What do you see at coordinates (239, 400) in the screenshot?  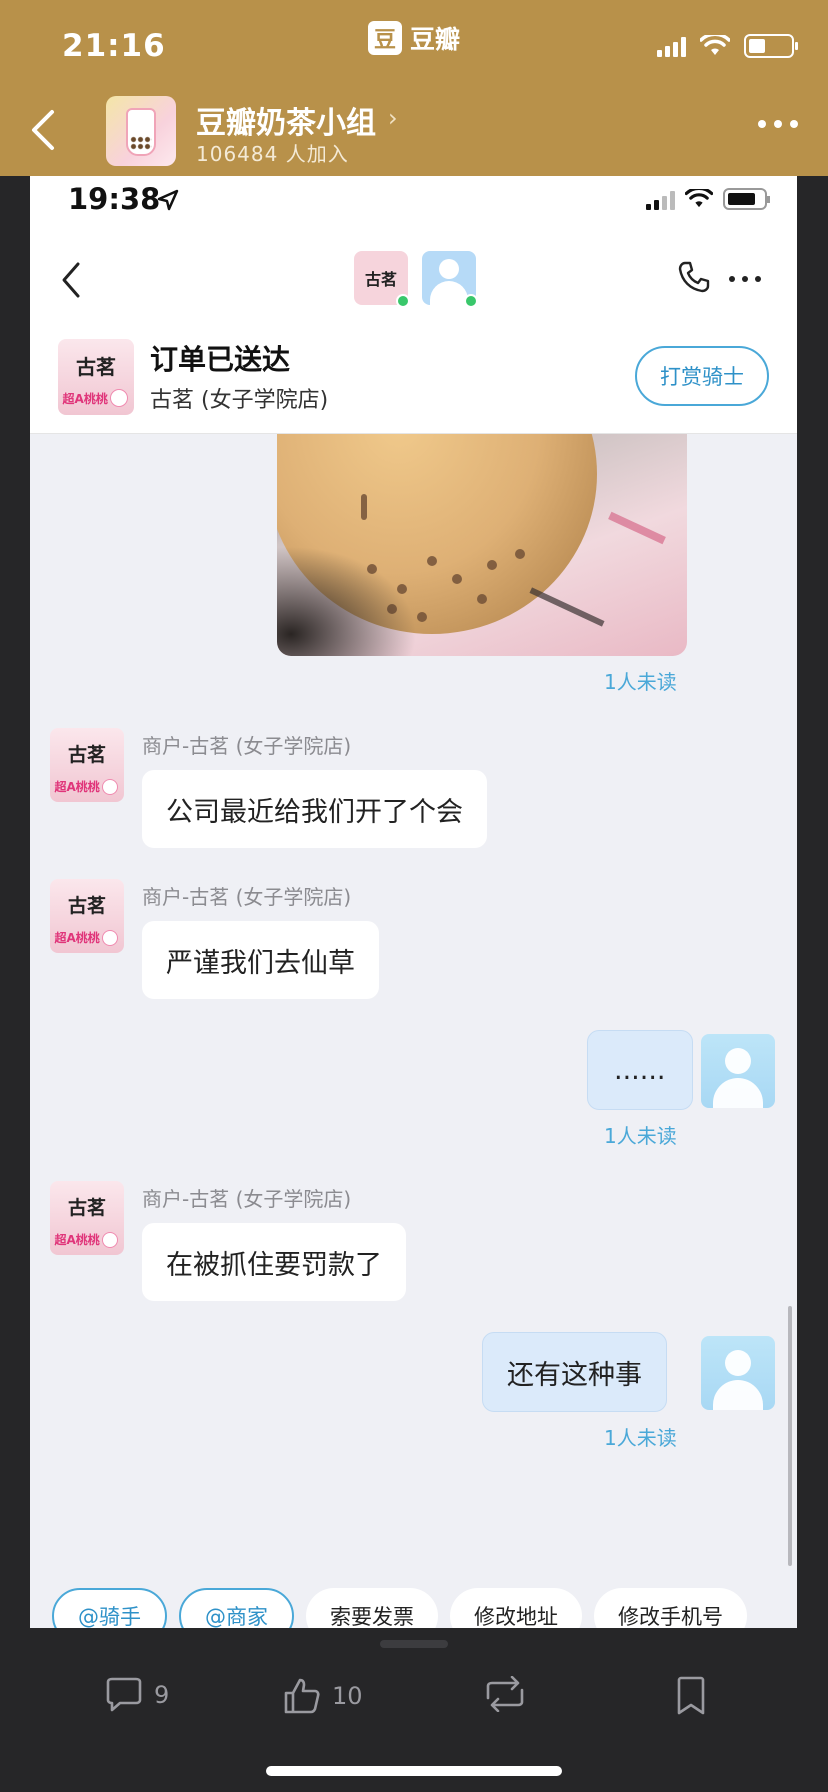 I see `order-shop-name: 古茗 (女子学院店)` at bounding box center [239, 400].